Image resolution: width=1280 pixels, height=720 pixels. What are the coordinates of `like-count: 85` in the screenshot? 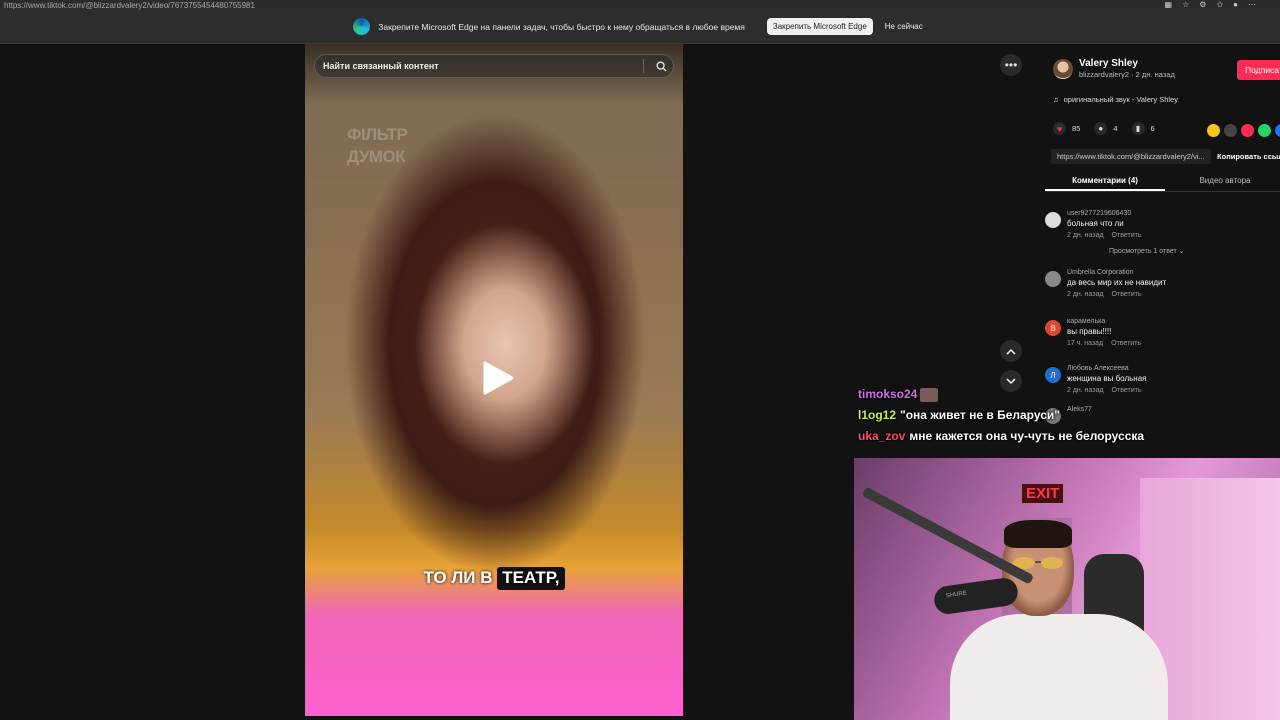 It's located at (1076, 128).